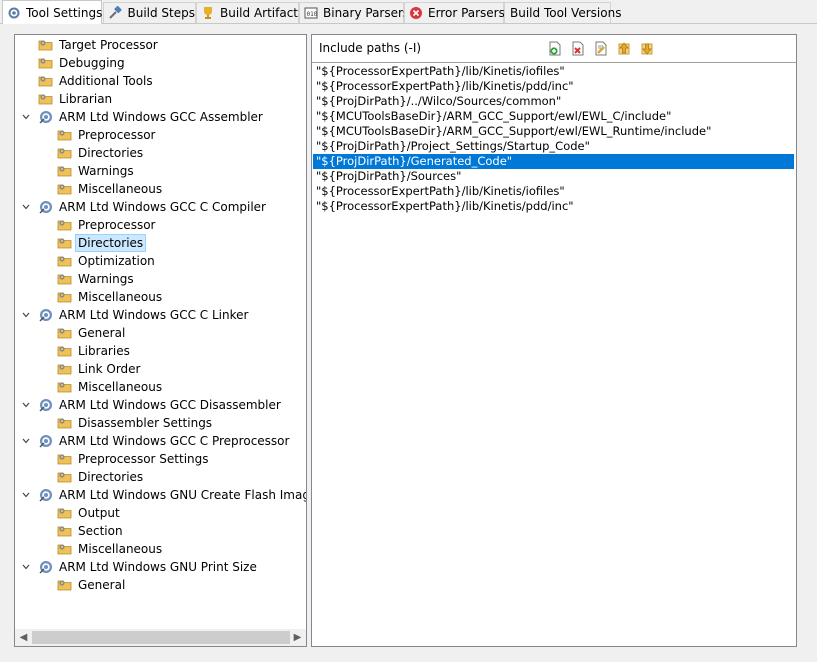 This screenshot has width=817, height=662. What do you see at coordinates (160, 117) in the screenshot?
I see `tree-item: ARM Ltd Windows GCC Assembler` at bounding box center [160, 117].